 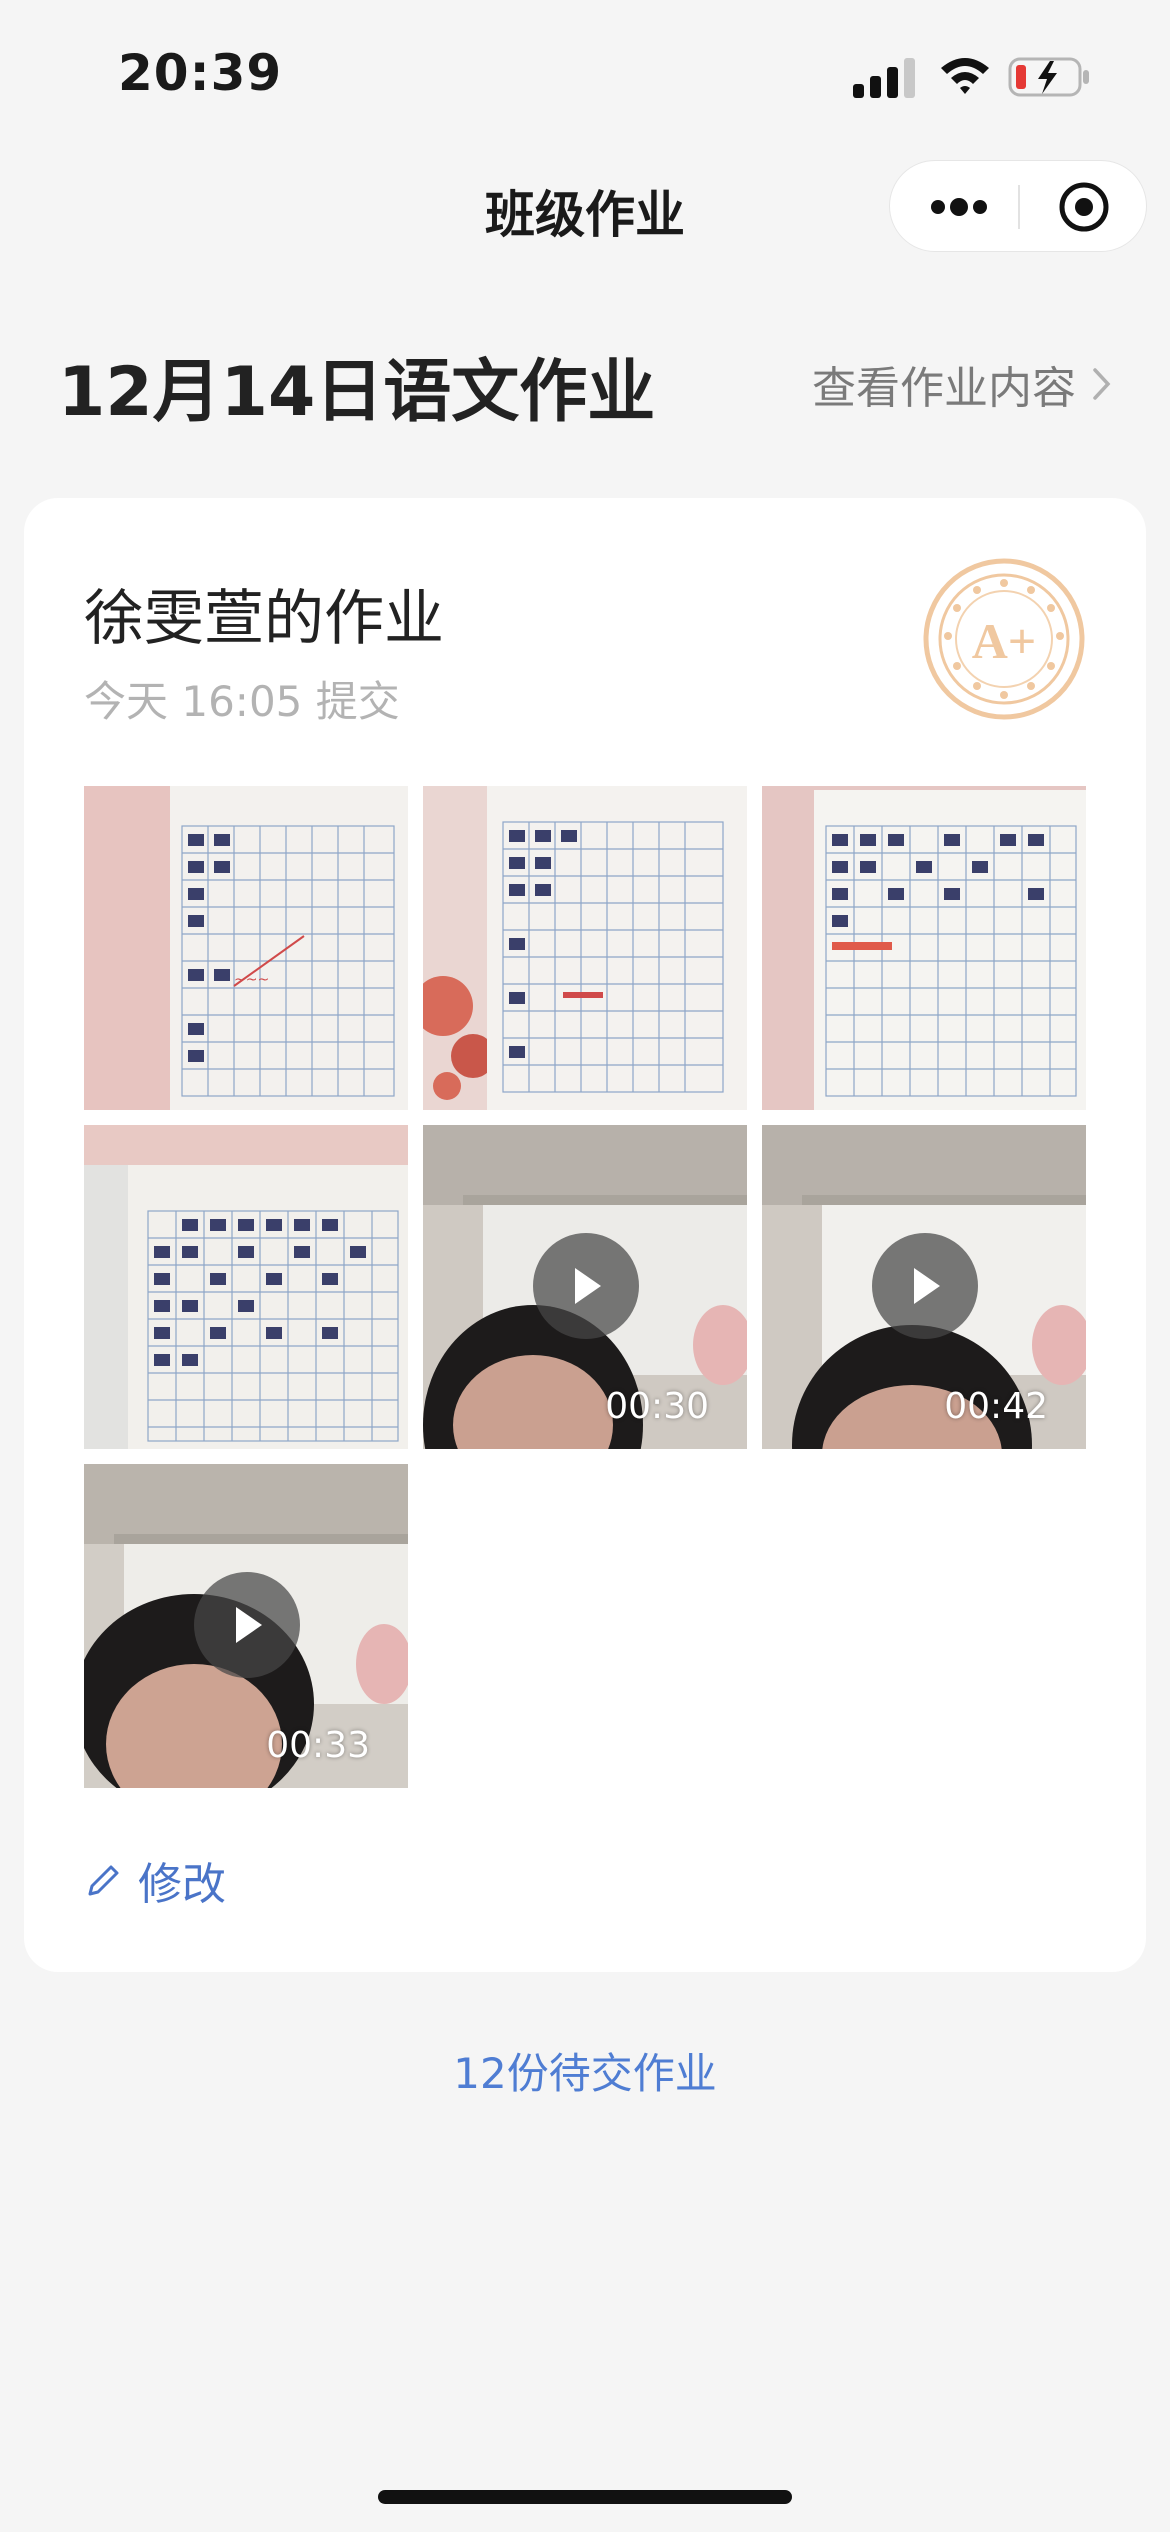 I want to click on view-assignment-link: 查看作业内容, so click(x=962, y=384).